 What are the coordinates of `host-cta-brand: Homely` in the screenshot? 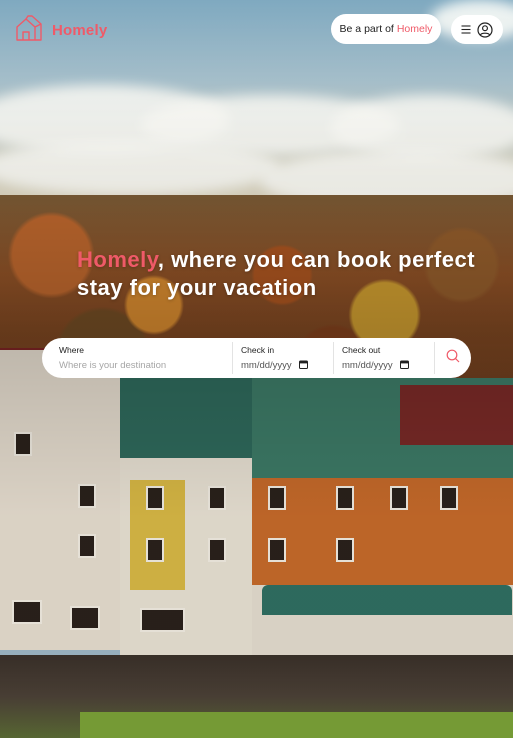 It's located at (414, 29).